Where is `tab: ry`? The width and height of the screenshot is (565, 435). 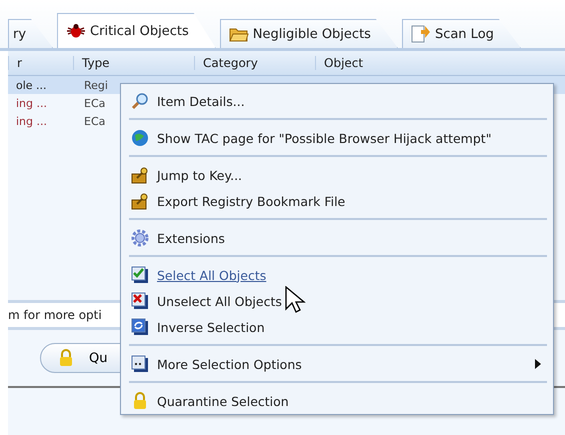 tab: ry is located at coordinates (31, 33).